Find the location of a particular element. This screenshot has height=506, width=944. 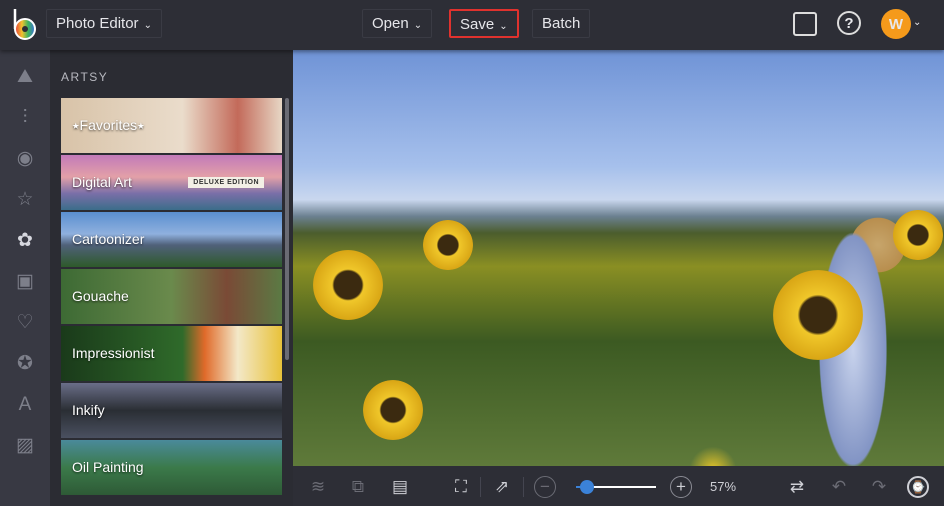

image-icon: ⛰ is located at coordinates (25, 77).